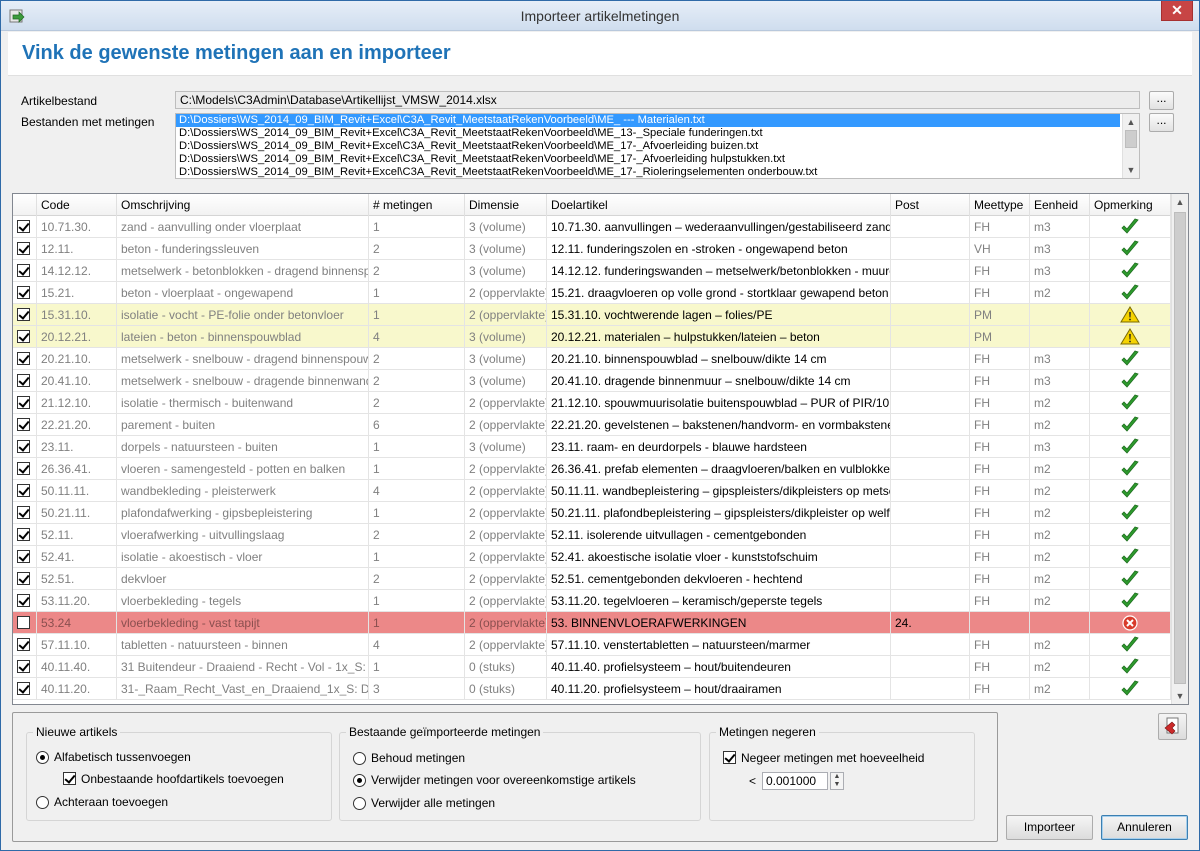 The height and width of the screenshot is (851, 1200). What do you see at coordinates (795, 781) in the screenshot?
I see `threshold-input: 0.001000` at bounding box center [795, 781].